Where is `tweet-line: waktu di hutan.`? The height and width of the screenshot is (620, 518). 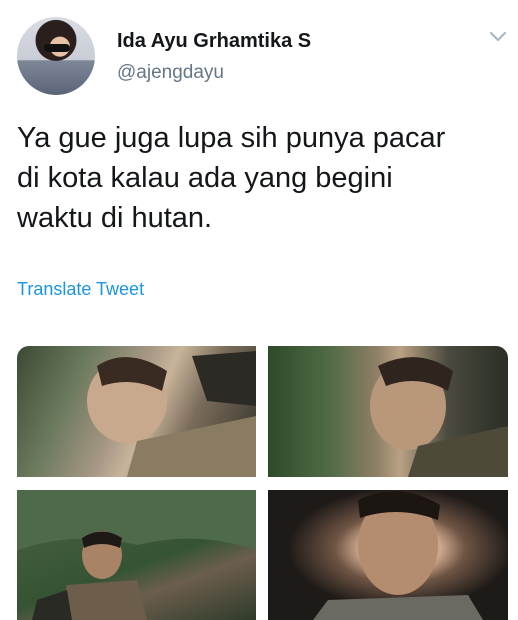
tweet-line: waktu di hutan. is located at coordinates (115, 218).